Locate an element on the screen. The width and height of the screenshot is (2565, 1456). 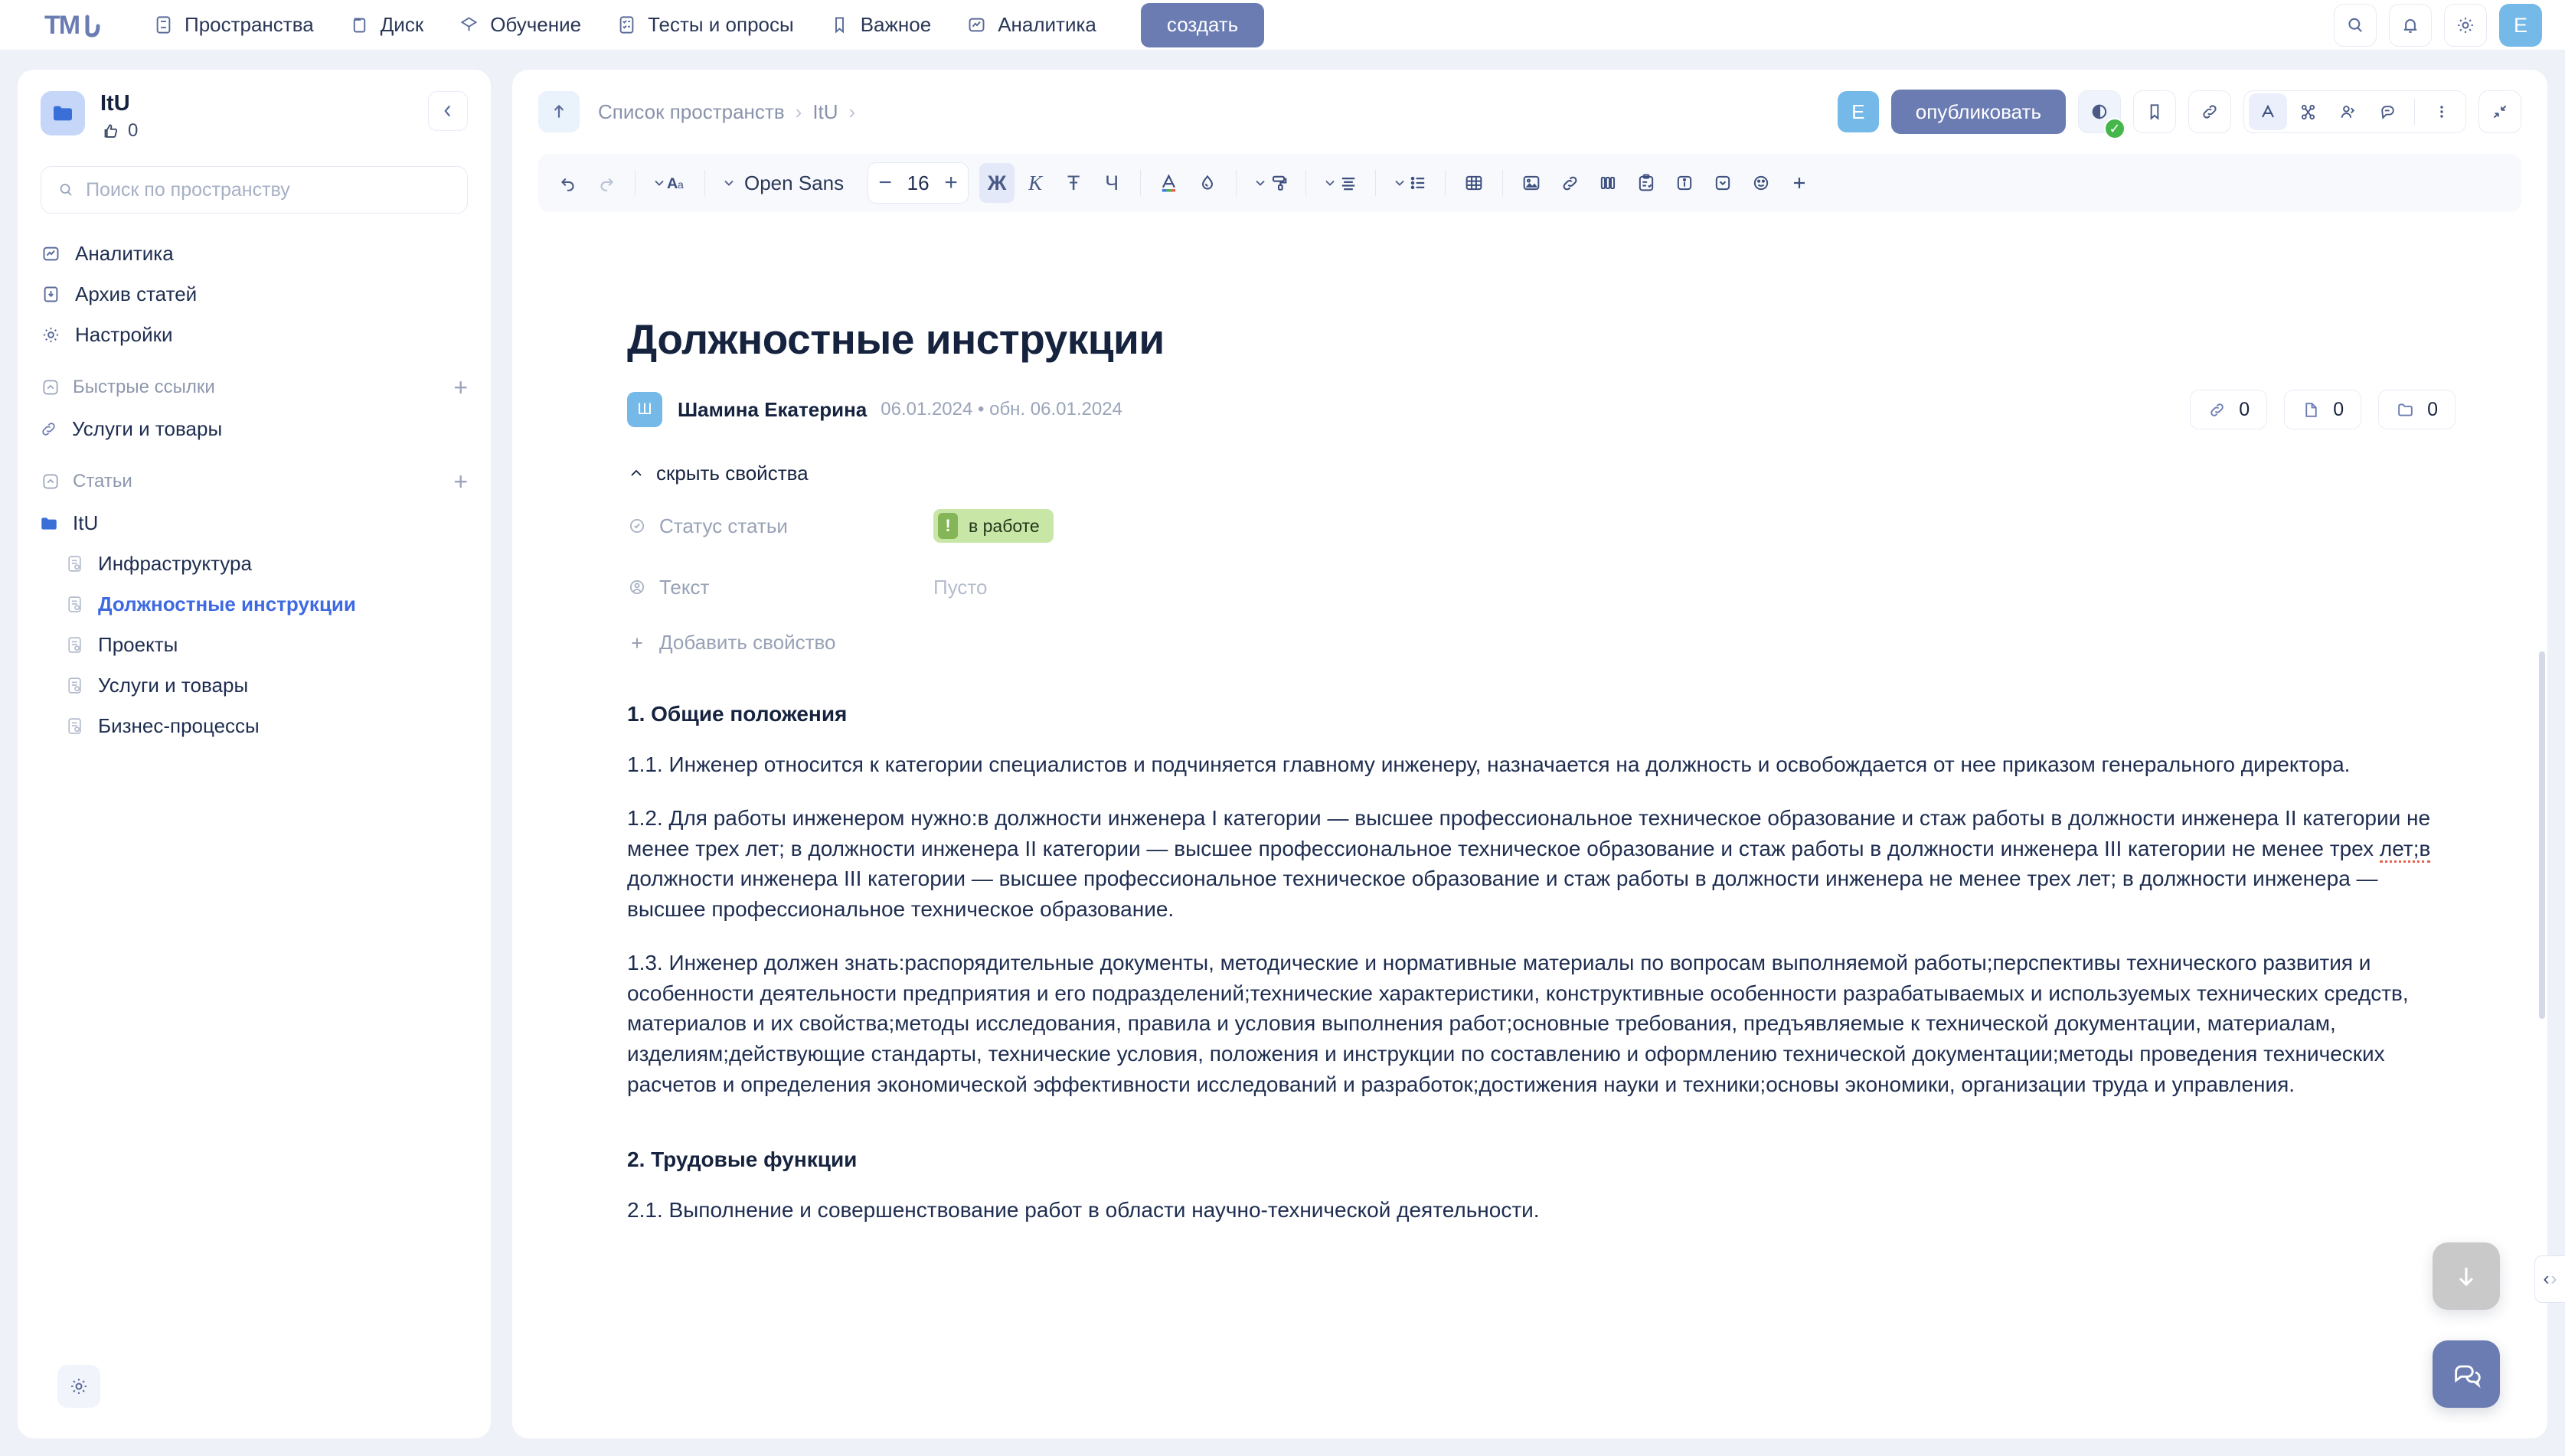
file-icon is located at coordinates (2311, 409).